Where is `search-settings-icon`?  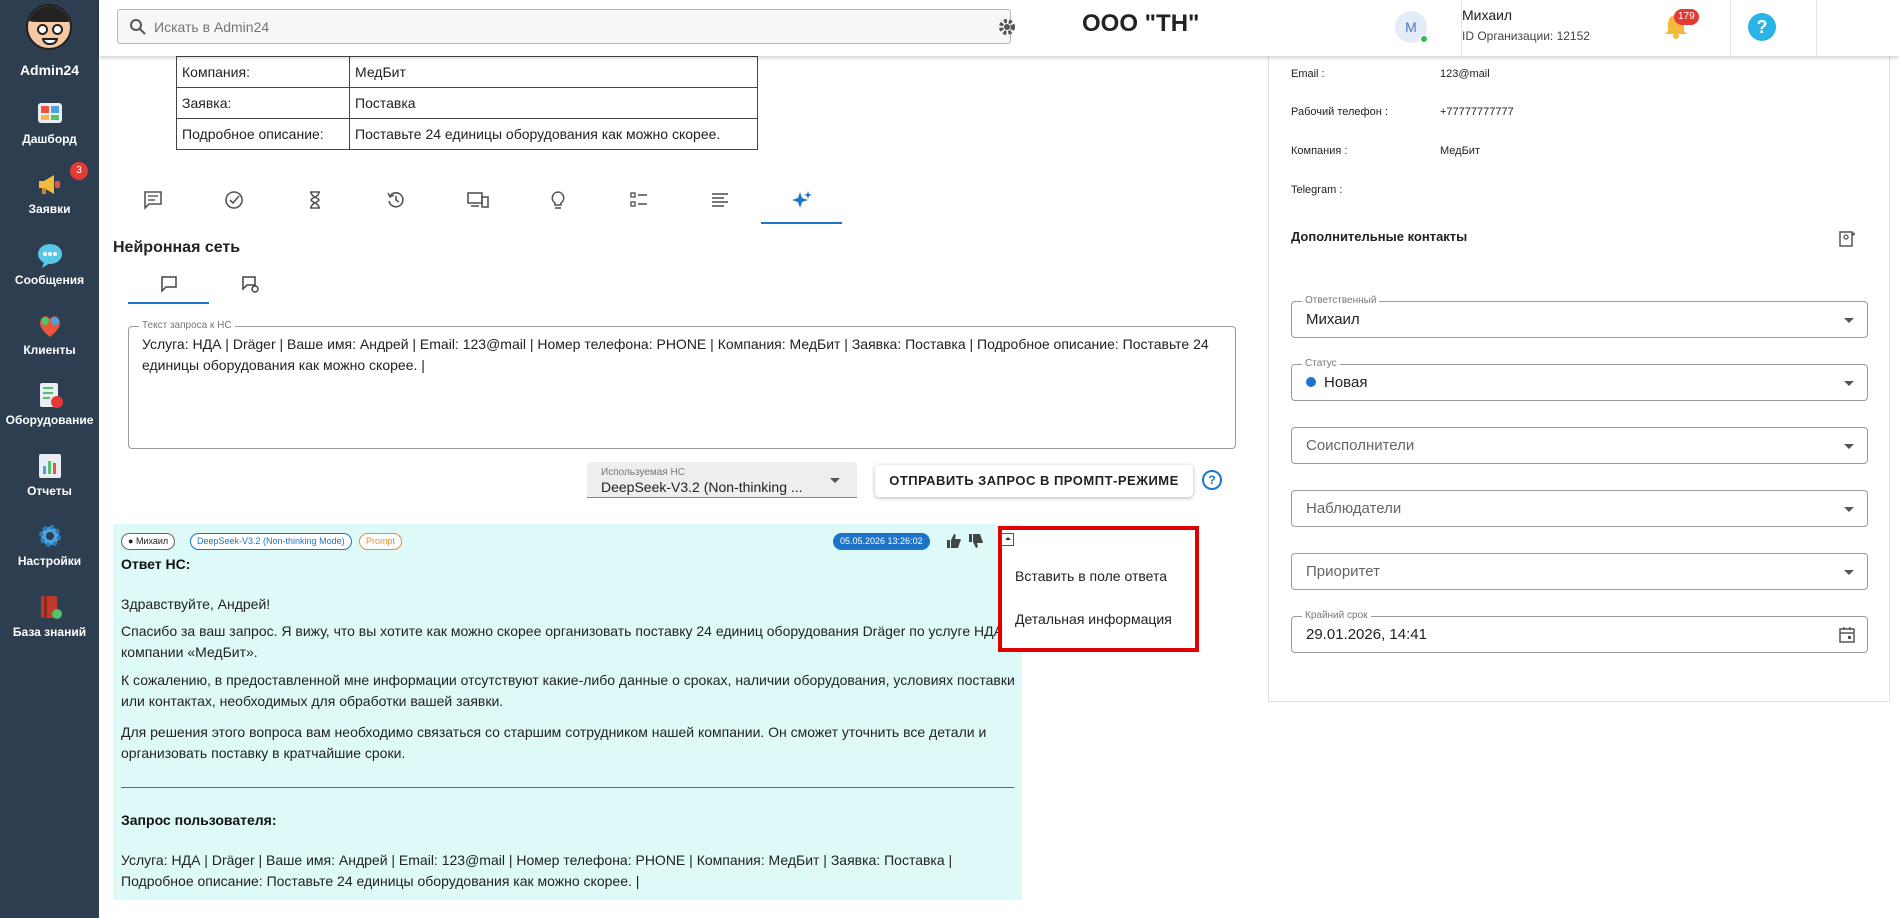 search-settings-icon is located at coordinates (1007, 27).